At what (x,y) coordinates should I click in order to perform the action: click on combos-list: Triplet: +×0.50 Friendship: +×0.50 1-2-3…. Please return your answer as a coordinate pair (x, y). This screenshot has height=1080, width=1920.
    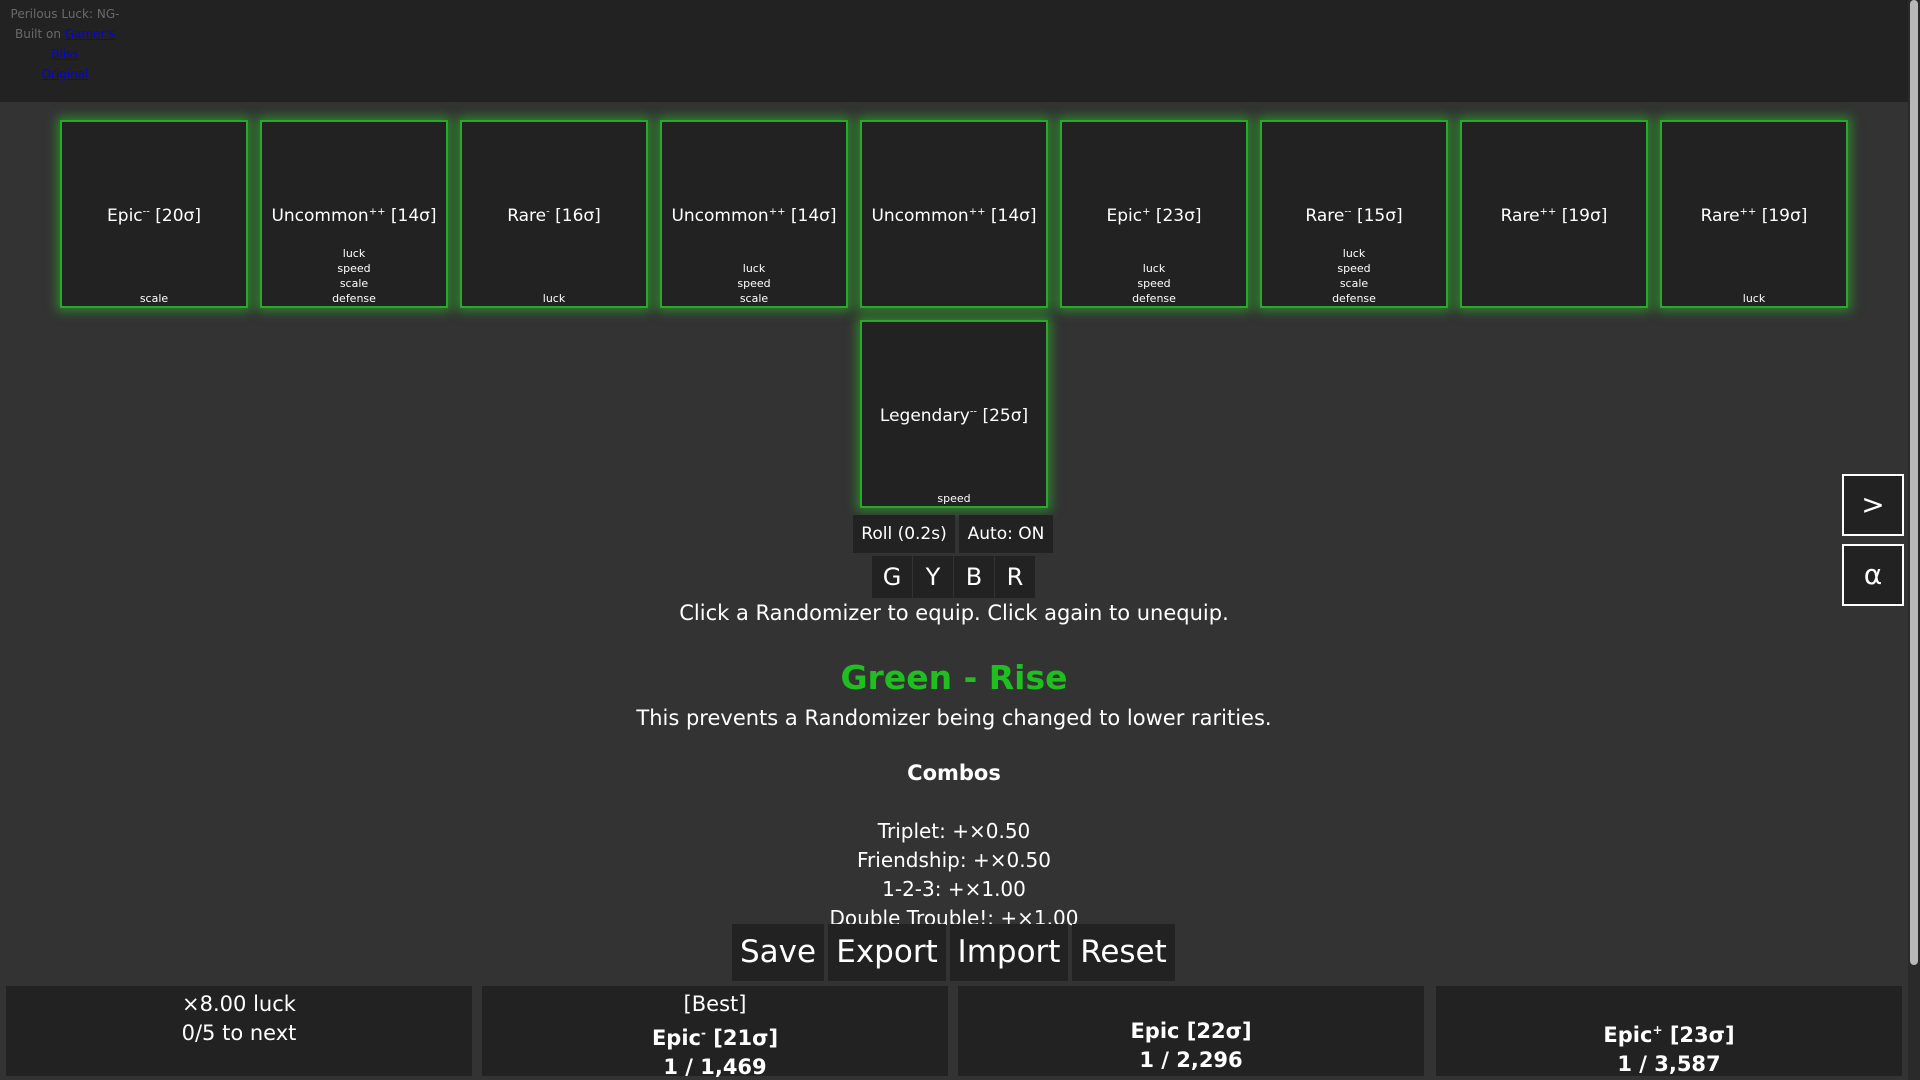
    Looking at the image, I should click on (954, 875).